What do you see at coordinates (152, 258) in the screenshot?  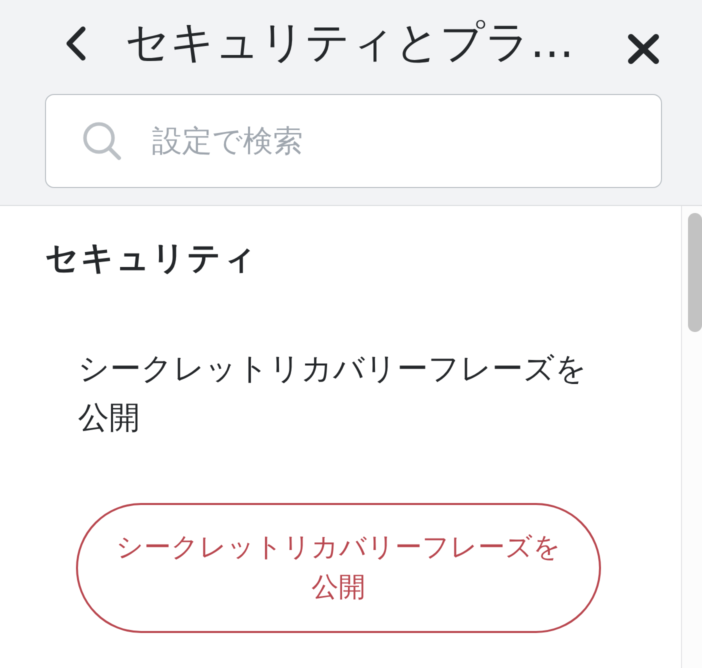 I see `section-heading: セキュリティ` at bounding box center [152, 258].